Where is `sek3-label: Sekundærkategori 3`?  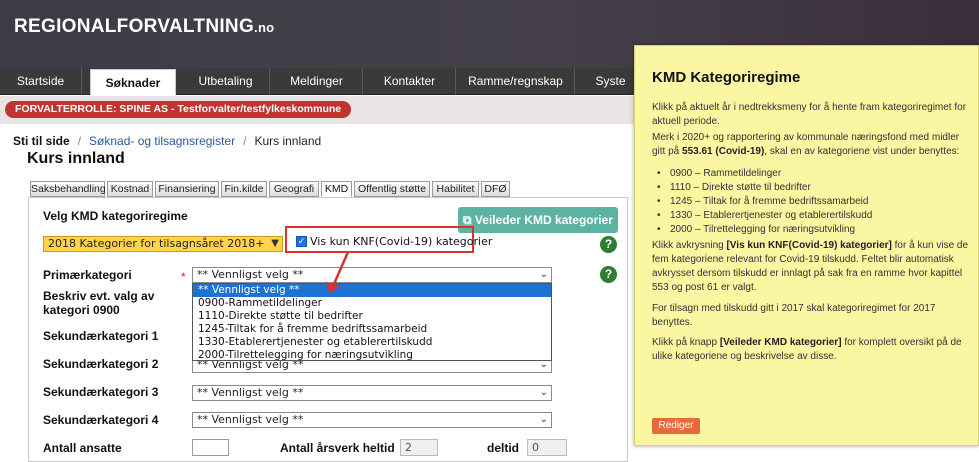 sek3-label: Sekundærkategori 3 is located at coordinates (101, 392).